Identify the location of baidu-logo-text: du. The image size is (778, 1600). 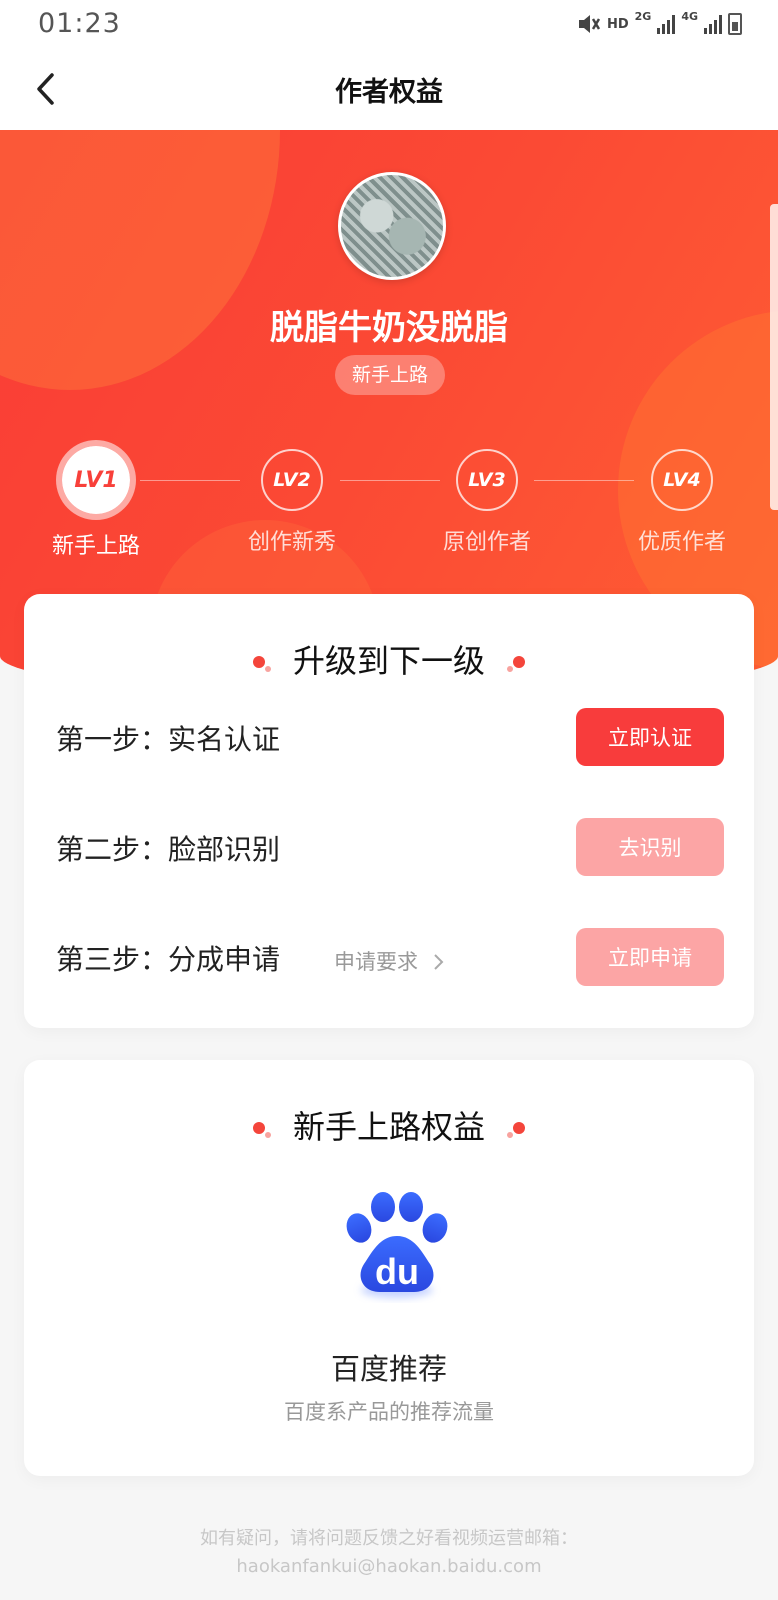
(397, 1271).